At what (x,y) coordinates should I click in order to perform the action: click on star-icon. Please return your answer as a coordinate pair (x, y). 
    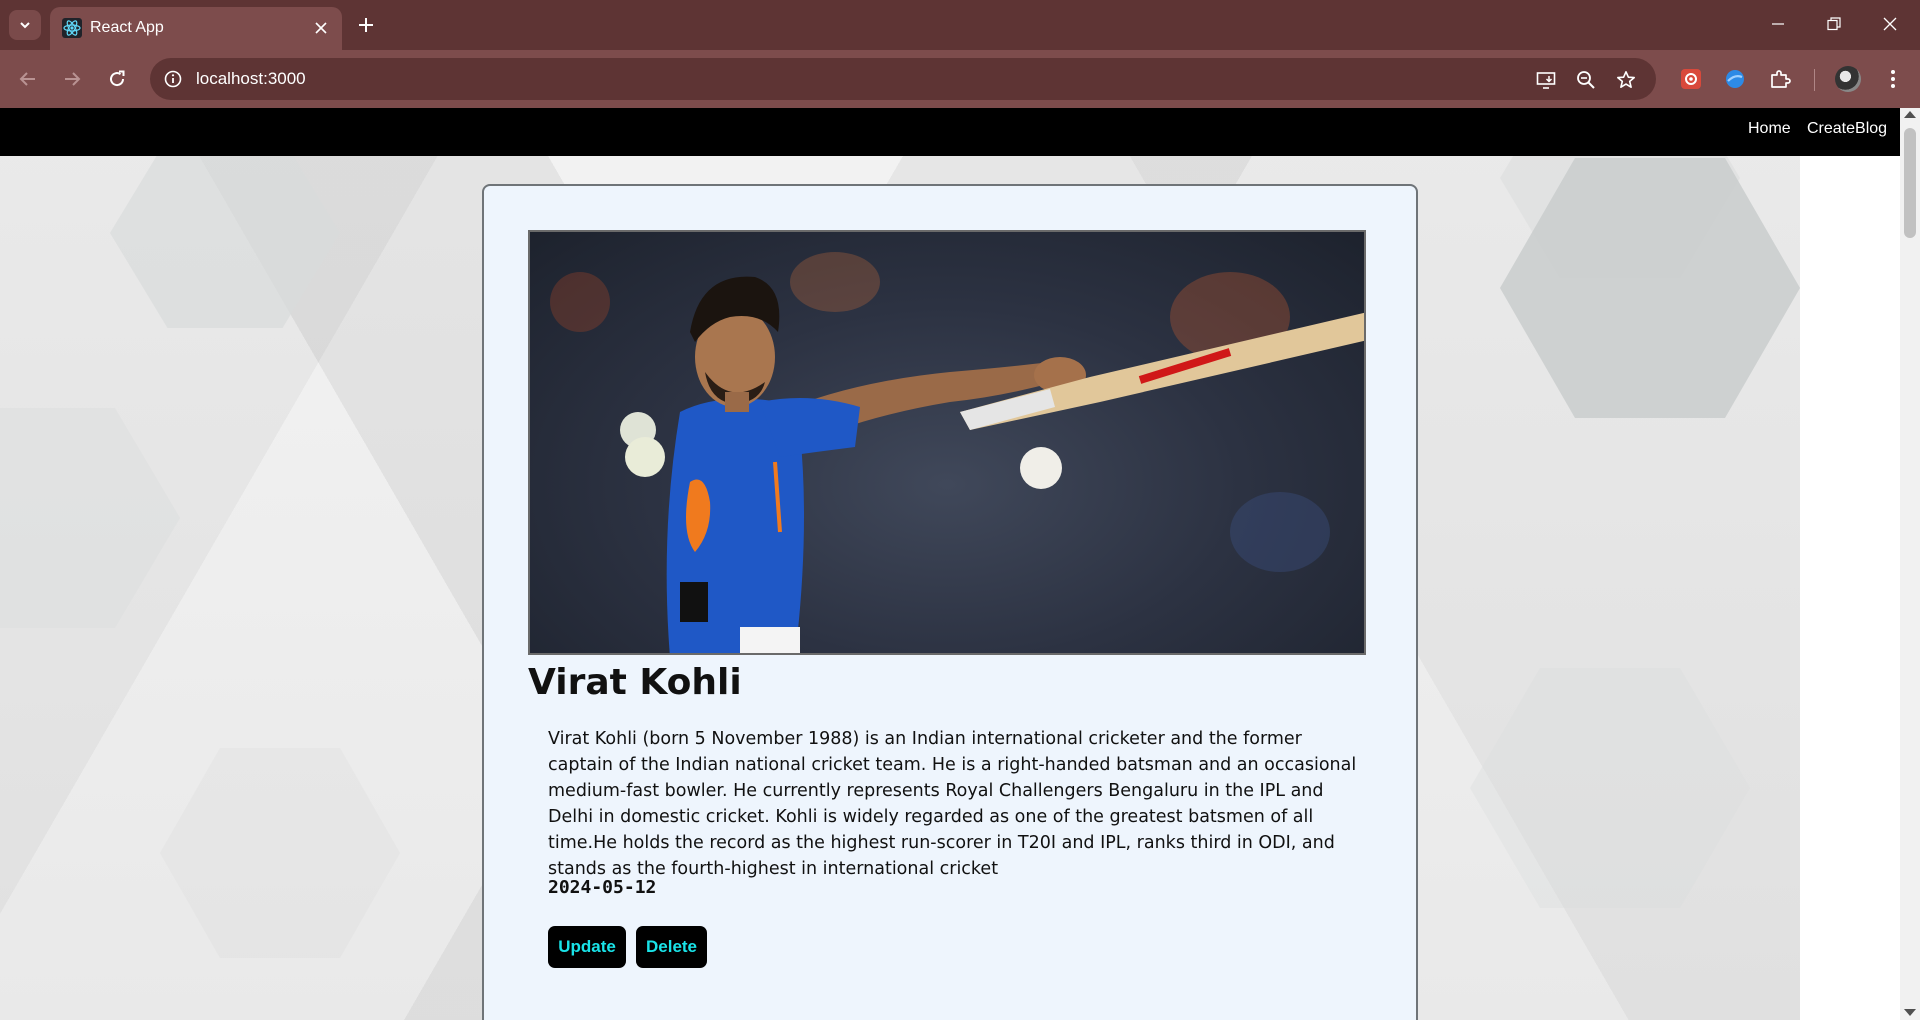
    Looking at the image, I should click on (1626, 79).